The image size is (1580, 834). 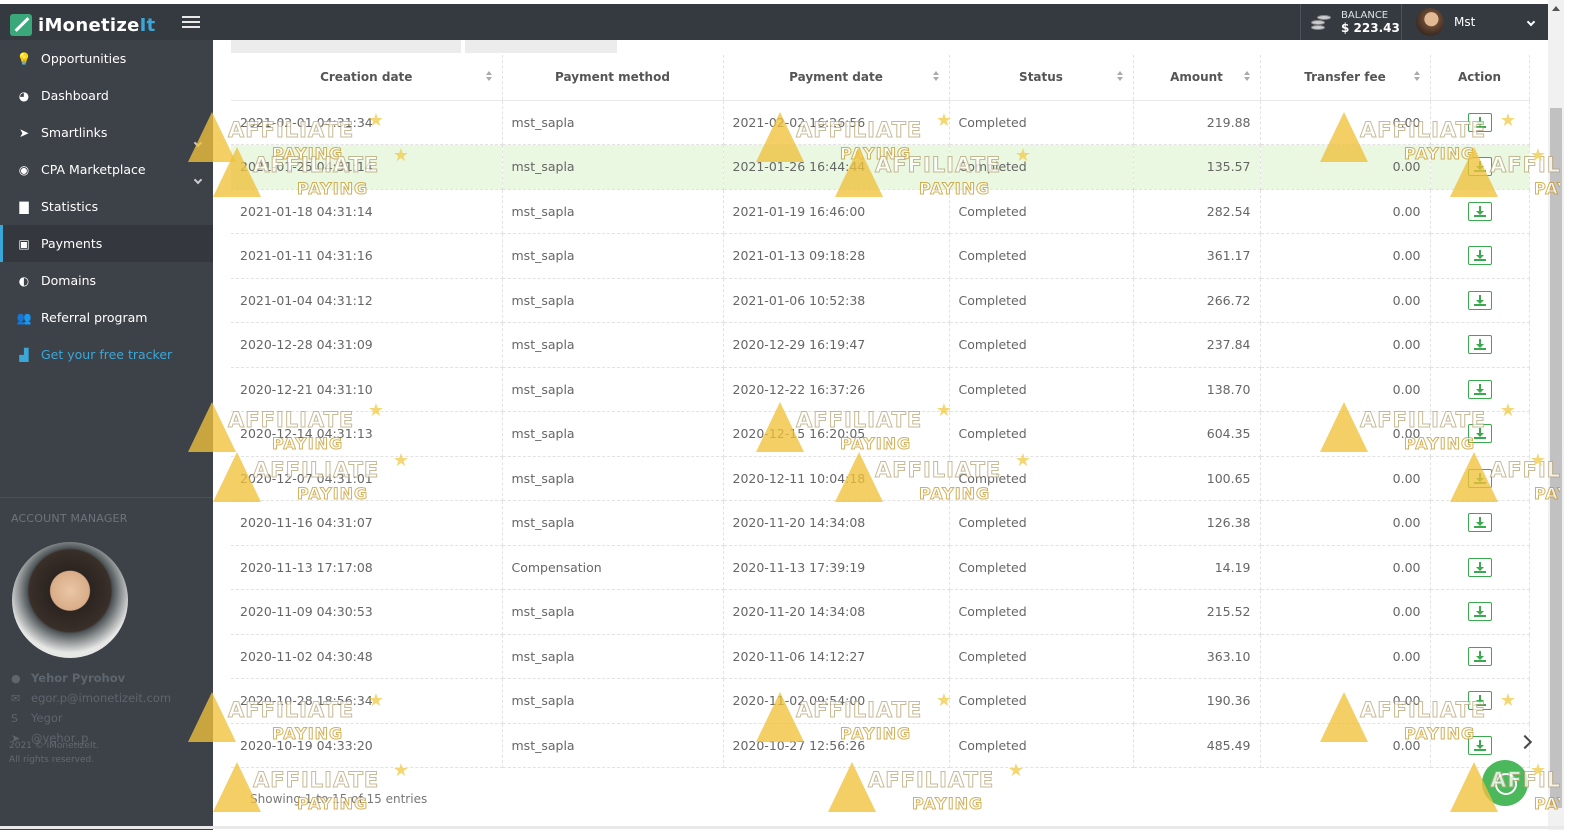 I want to click on scroll-up-icon, so click(x=1556, y=8).